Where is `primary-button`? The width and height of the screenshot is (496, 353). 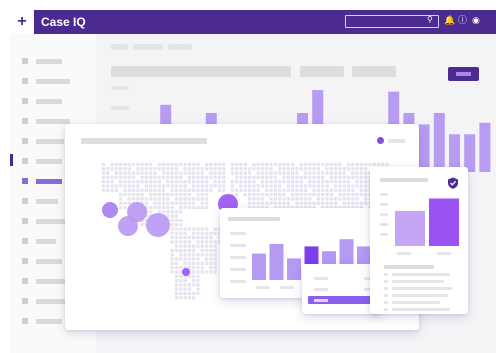
primary-button is located at coordinates (463, 74).